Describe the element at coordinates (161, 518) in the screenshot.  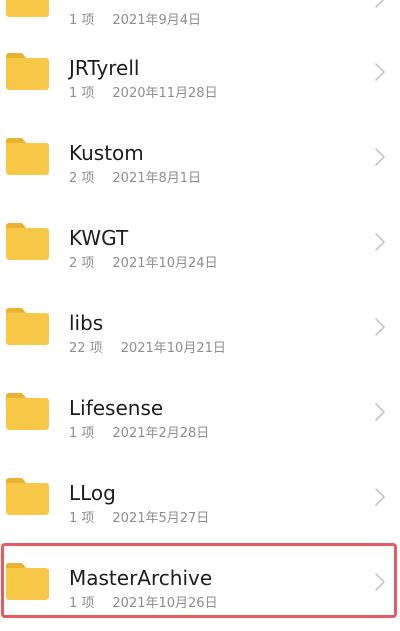
I see `folder-date: 2021年5月27日` at that location.